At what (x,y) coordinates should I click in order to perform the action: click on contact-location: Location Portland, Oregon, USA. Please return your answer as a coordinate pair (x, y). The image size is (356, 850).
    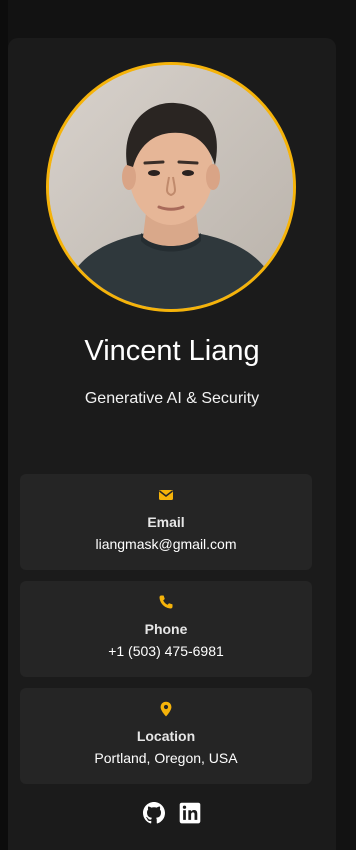
    Looking at the image, I should click on (166, 736).